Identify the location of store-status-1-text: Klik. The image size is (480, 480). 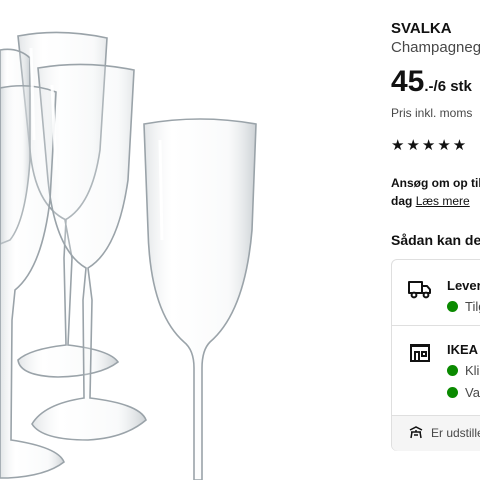
(472, 370).